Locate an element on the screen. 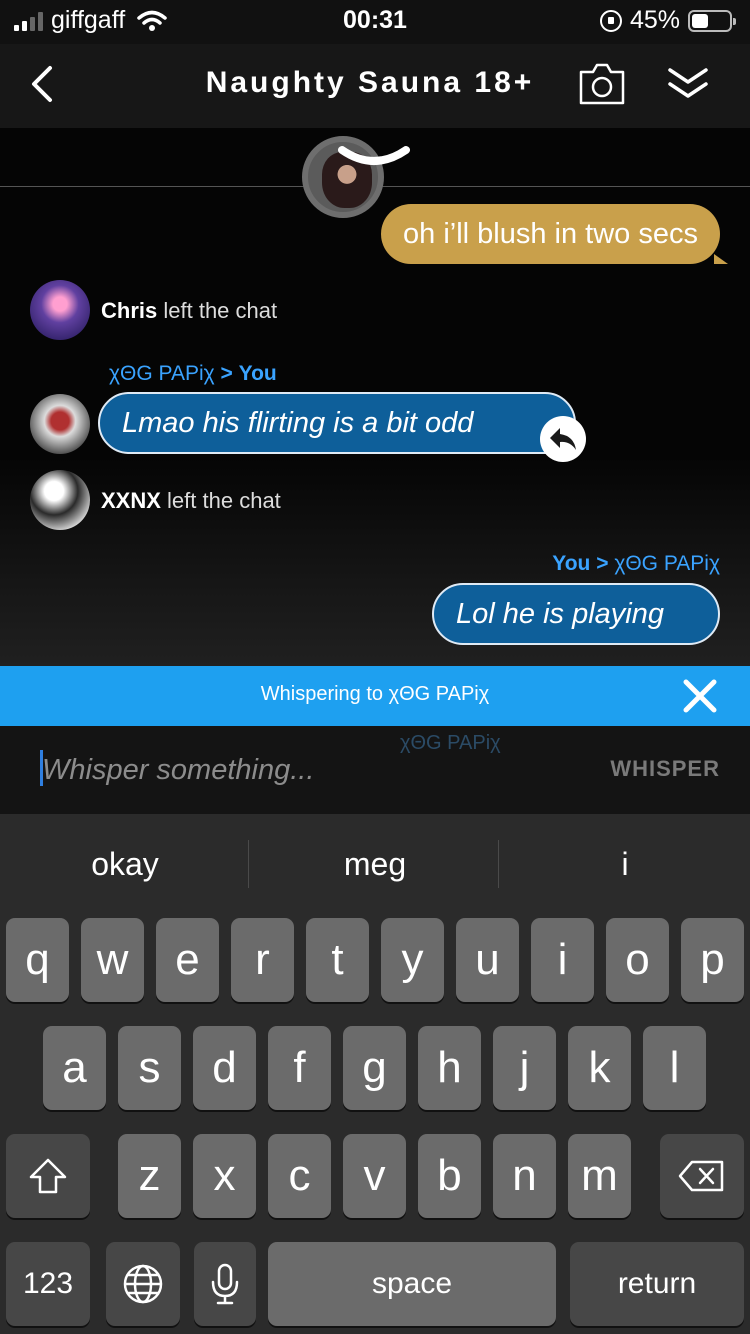  key-j: j is located at coordinates (524, 1068).